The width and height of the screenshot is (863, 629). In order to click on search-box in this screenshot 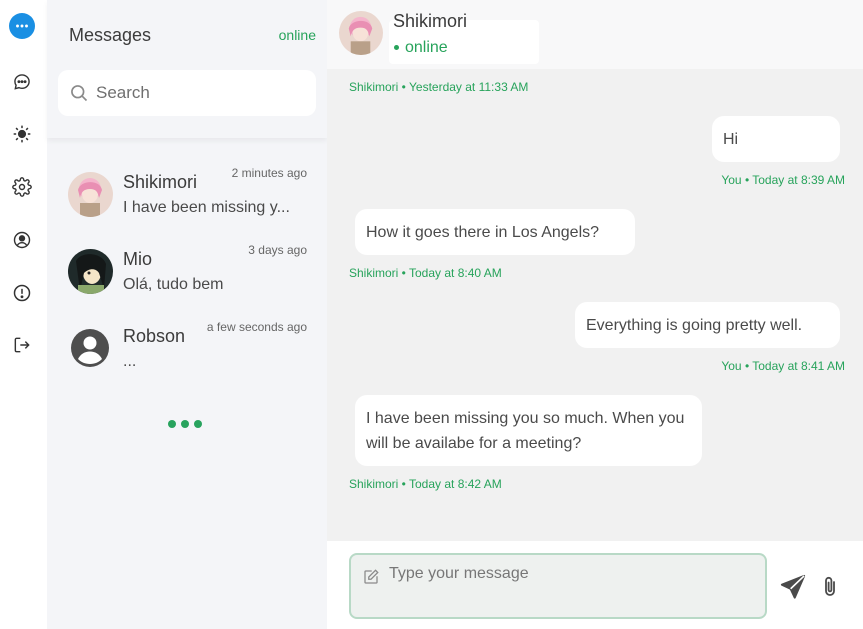, I will do `click(187, 93)`.